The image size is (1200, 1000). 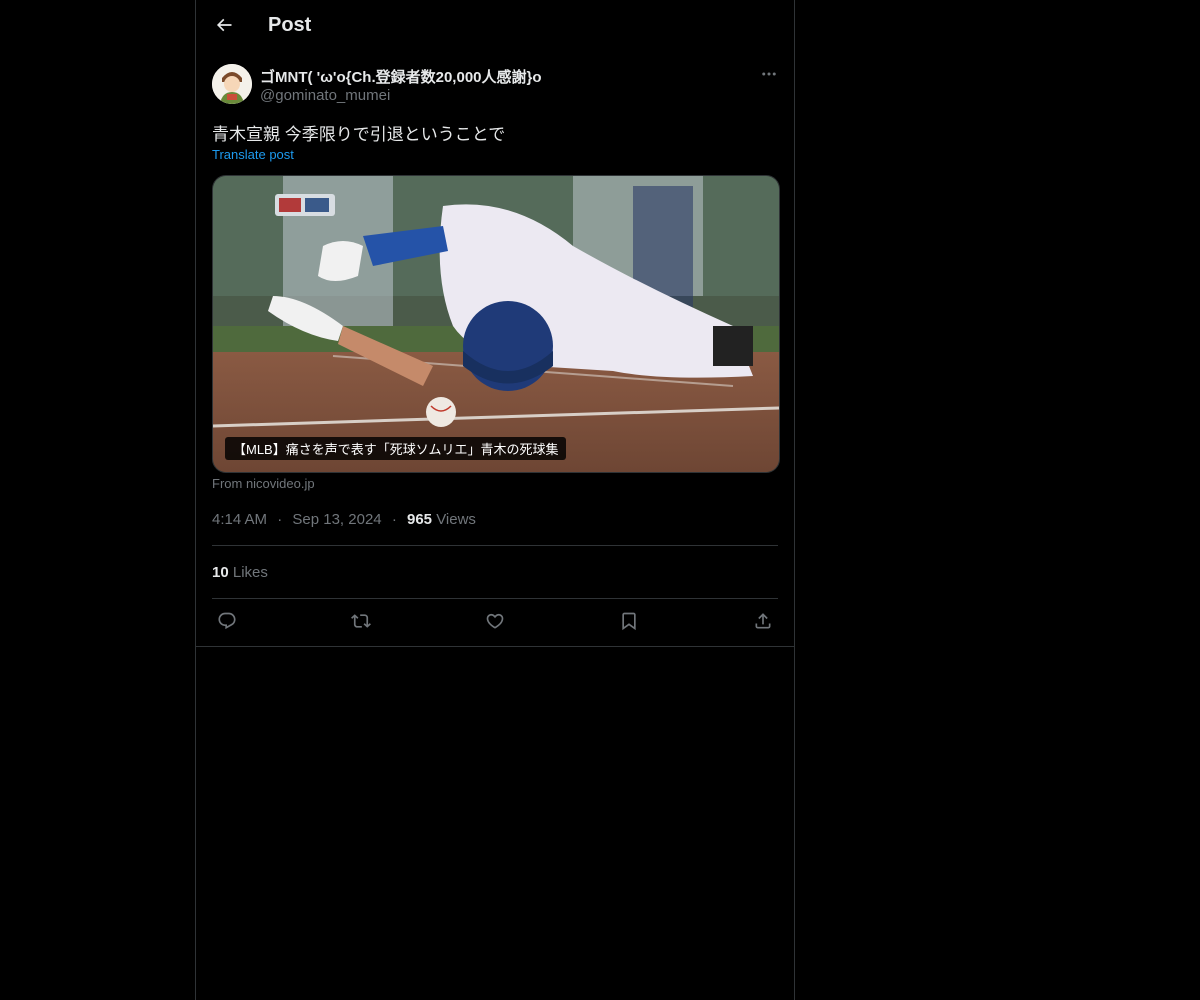 I want to click on bookmark-button, so click(x=629, y=623).